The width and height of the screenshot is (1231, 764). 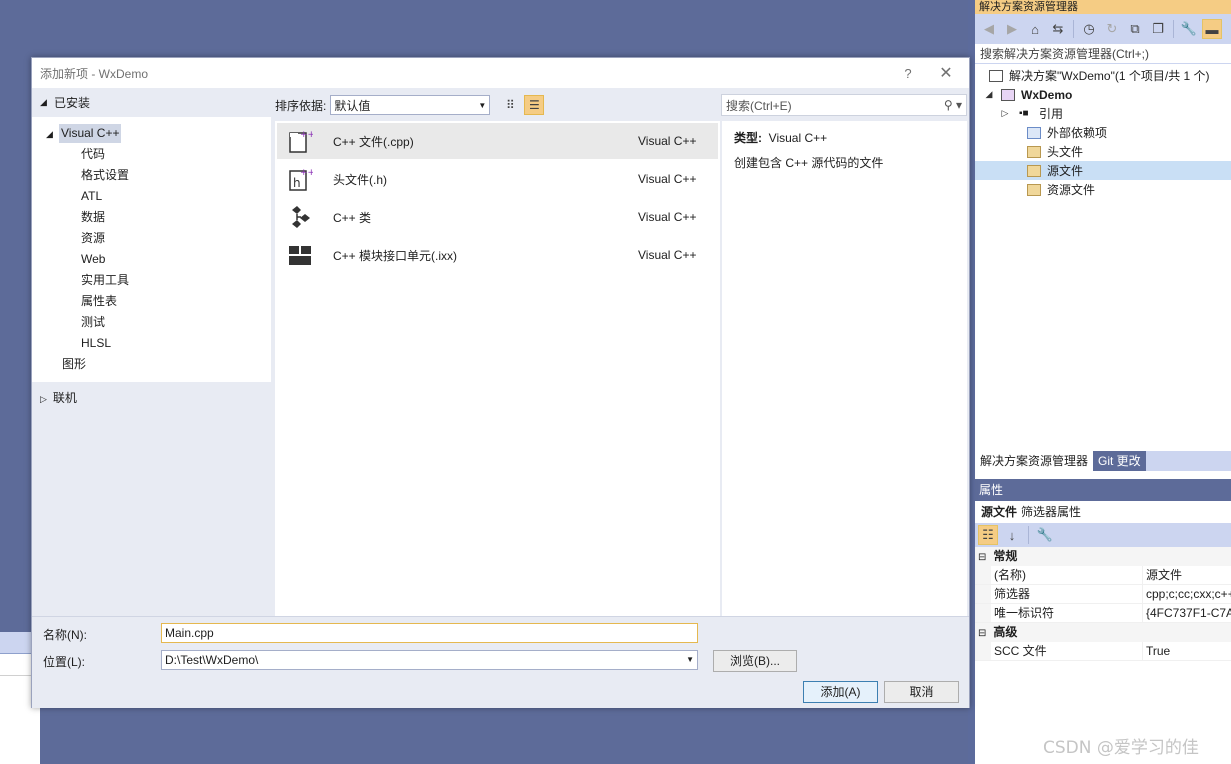 What do you see at coordinates (105, 175) in the screenshot?
I see `category-item: 格式设置` at bounding box center [105, 175].